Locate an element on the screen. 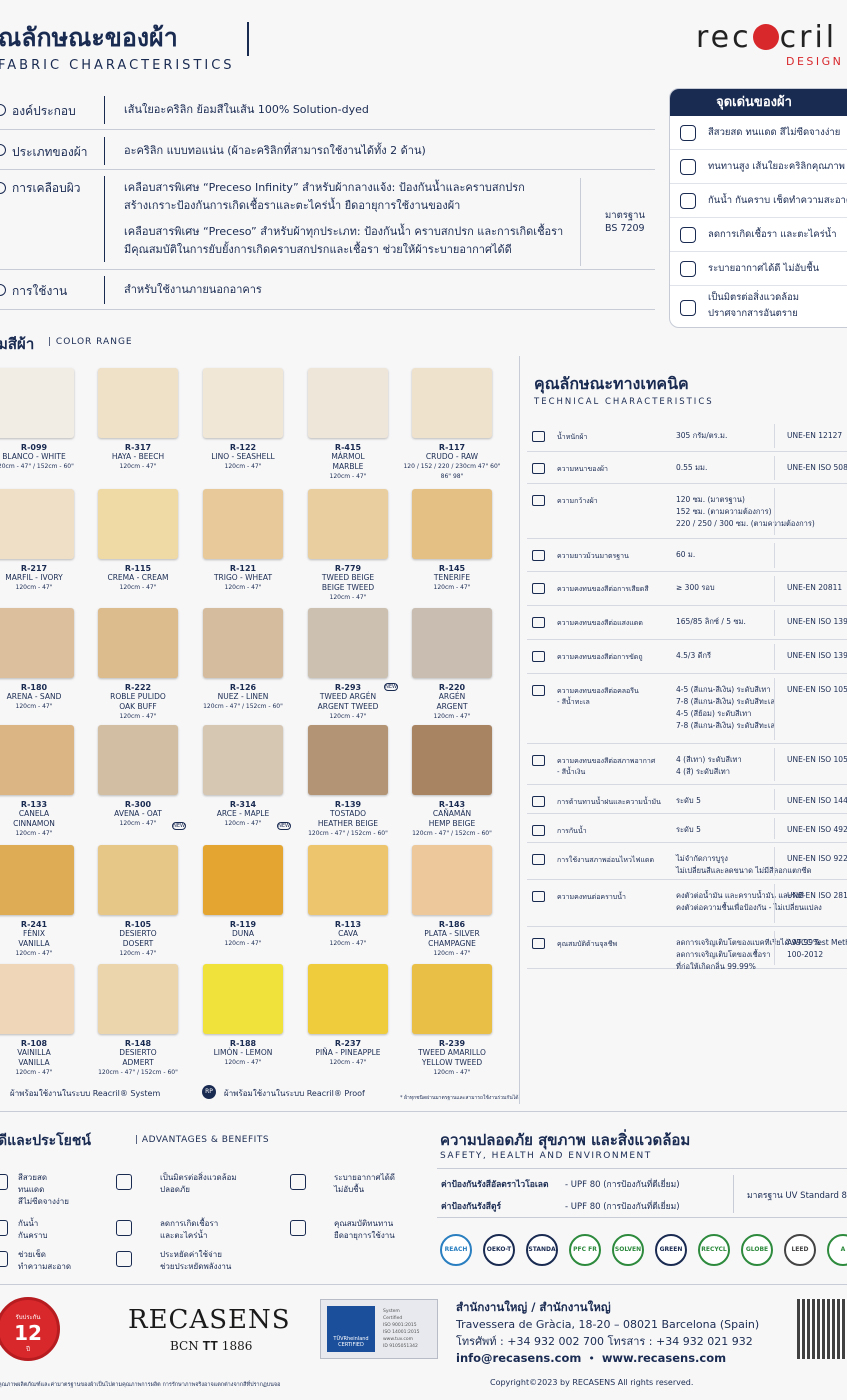 The height and width of the screenshot is (1400, 847). swatch-code: R-779 is located at coordinates (348, 568).